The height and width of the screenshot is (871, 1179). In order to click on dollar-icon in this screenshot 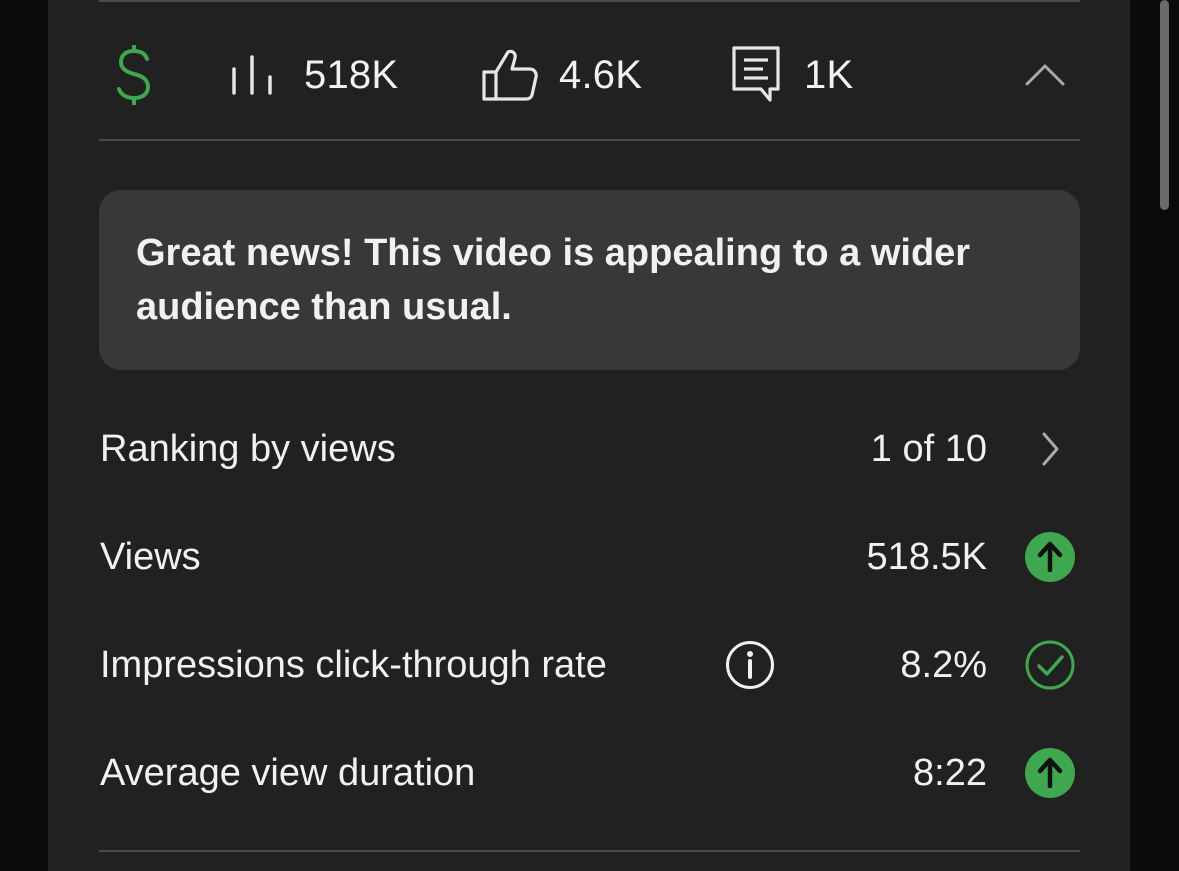, I will do `click(134, 75)`.